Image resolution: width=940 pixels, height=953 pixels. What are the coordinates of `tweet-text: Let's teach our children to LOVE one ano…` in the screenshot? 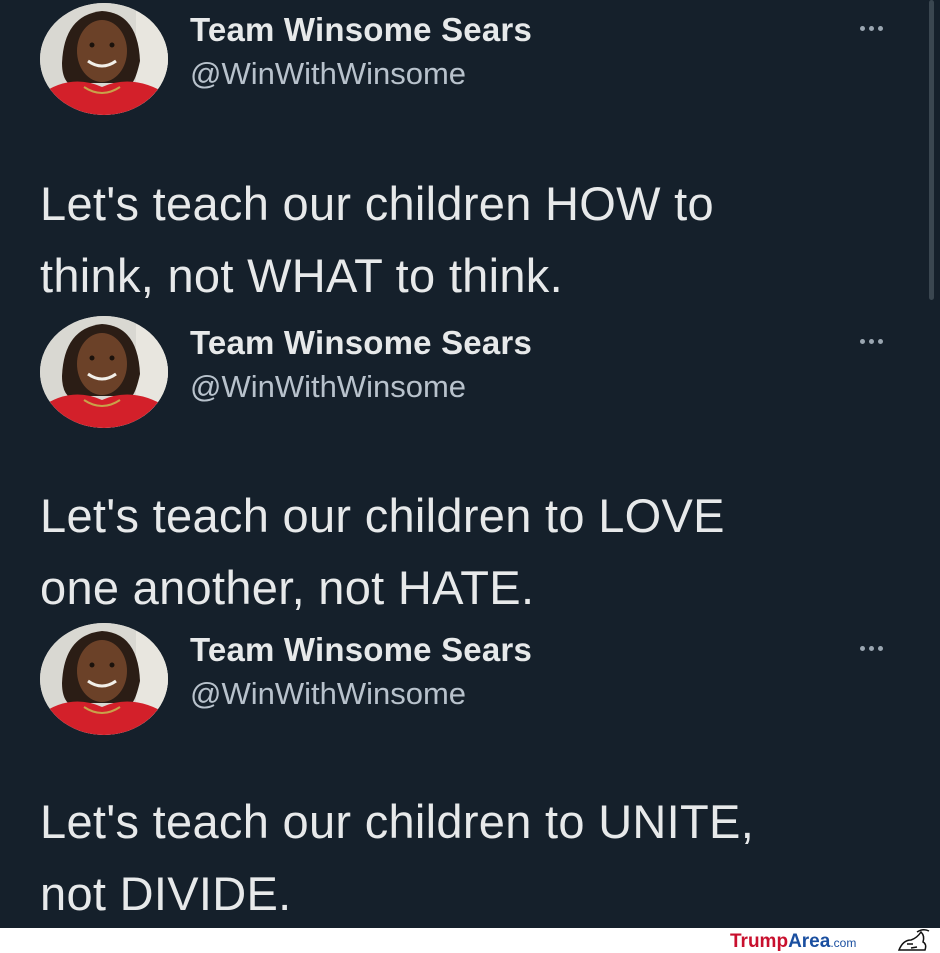 It's located at (475, 552).